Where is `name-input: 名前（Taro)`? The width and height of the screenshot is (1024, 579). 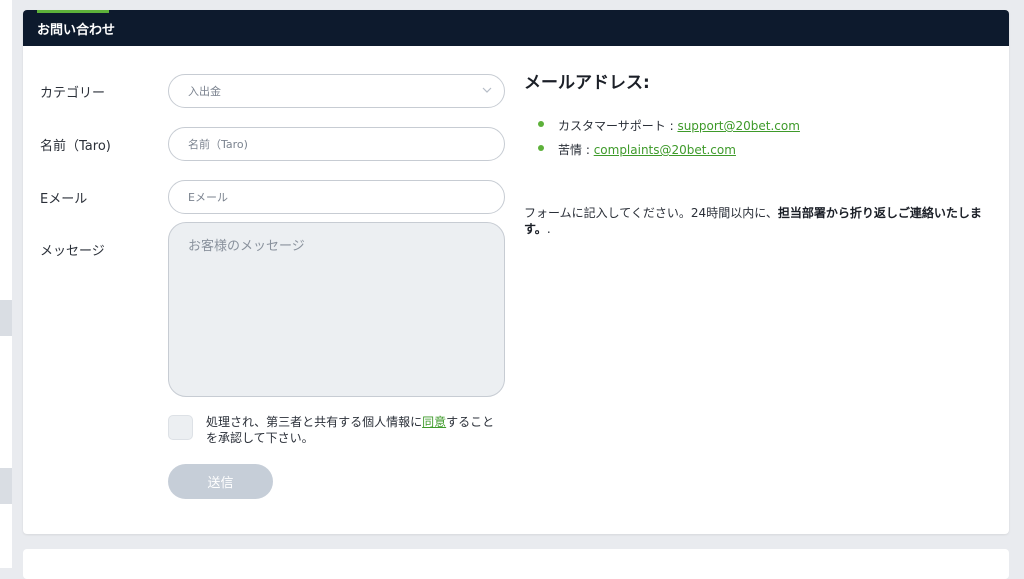 name-input: 名前（Taro) is located at coordinates (336, 144).